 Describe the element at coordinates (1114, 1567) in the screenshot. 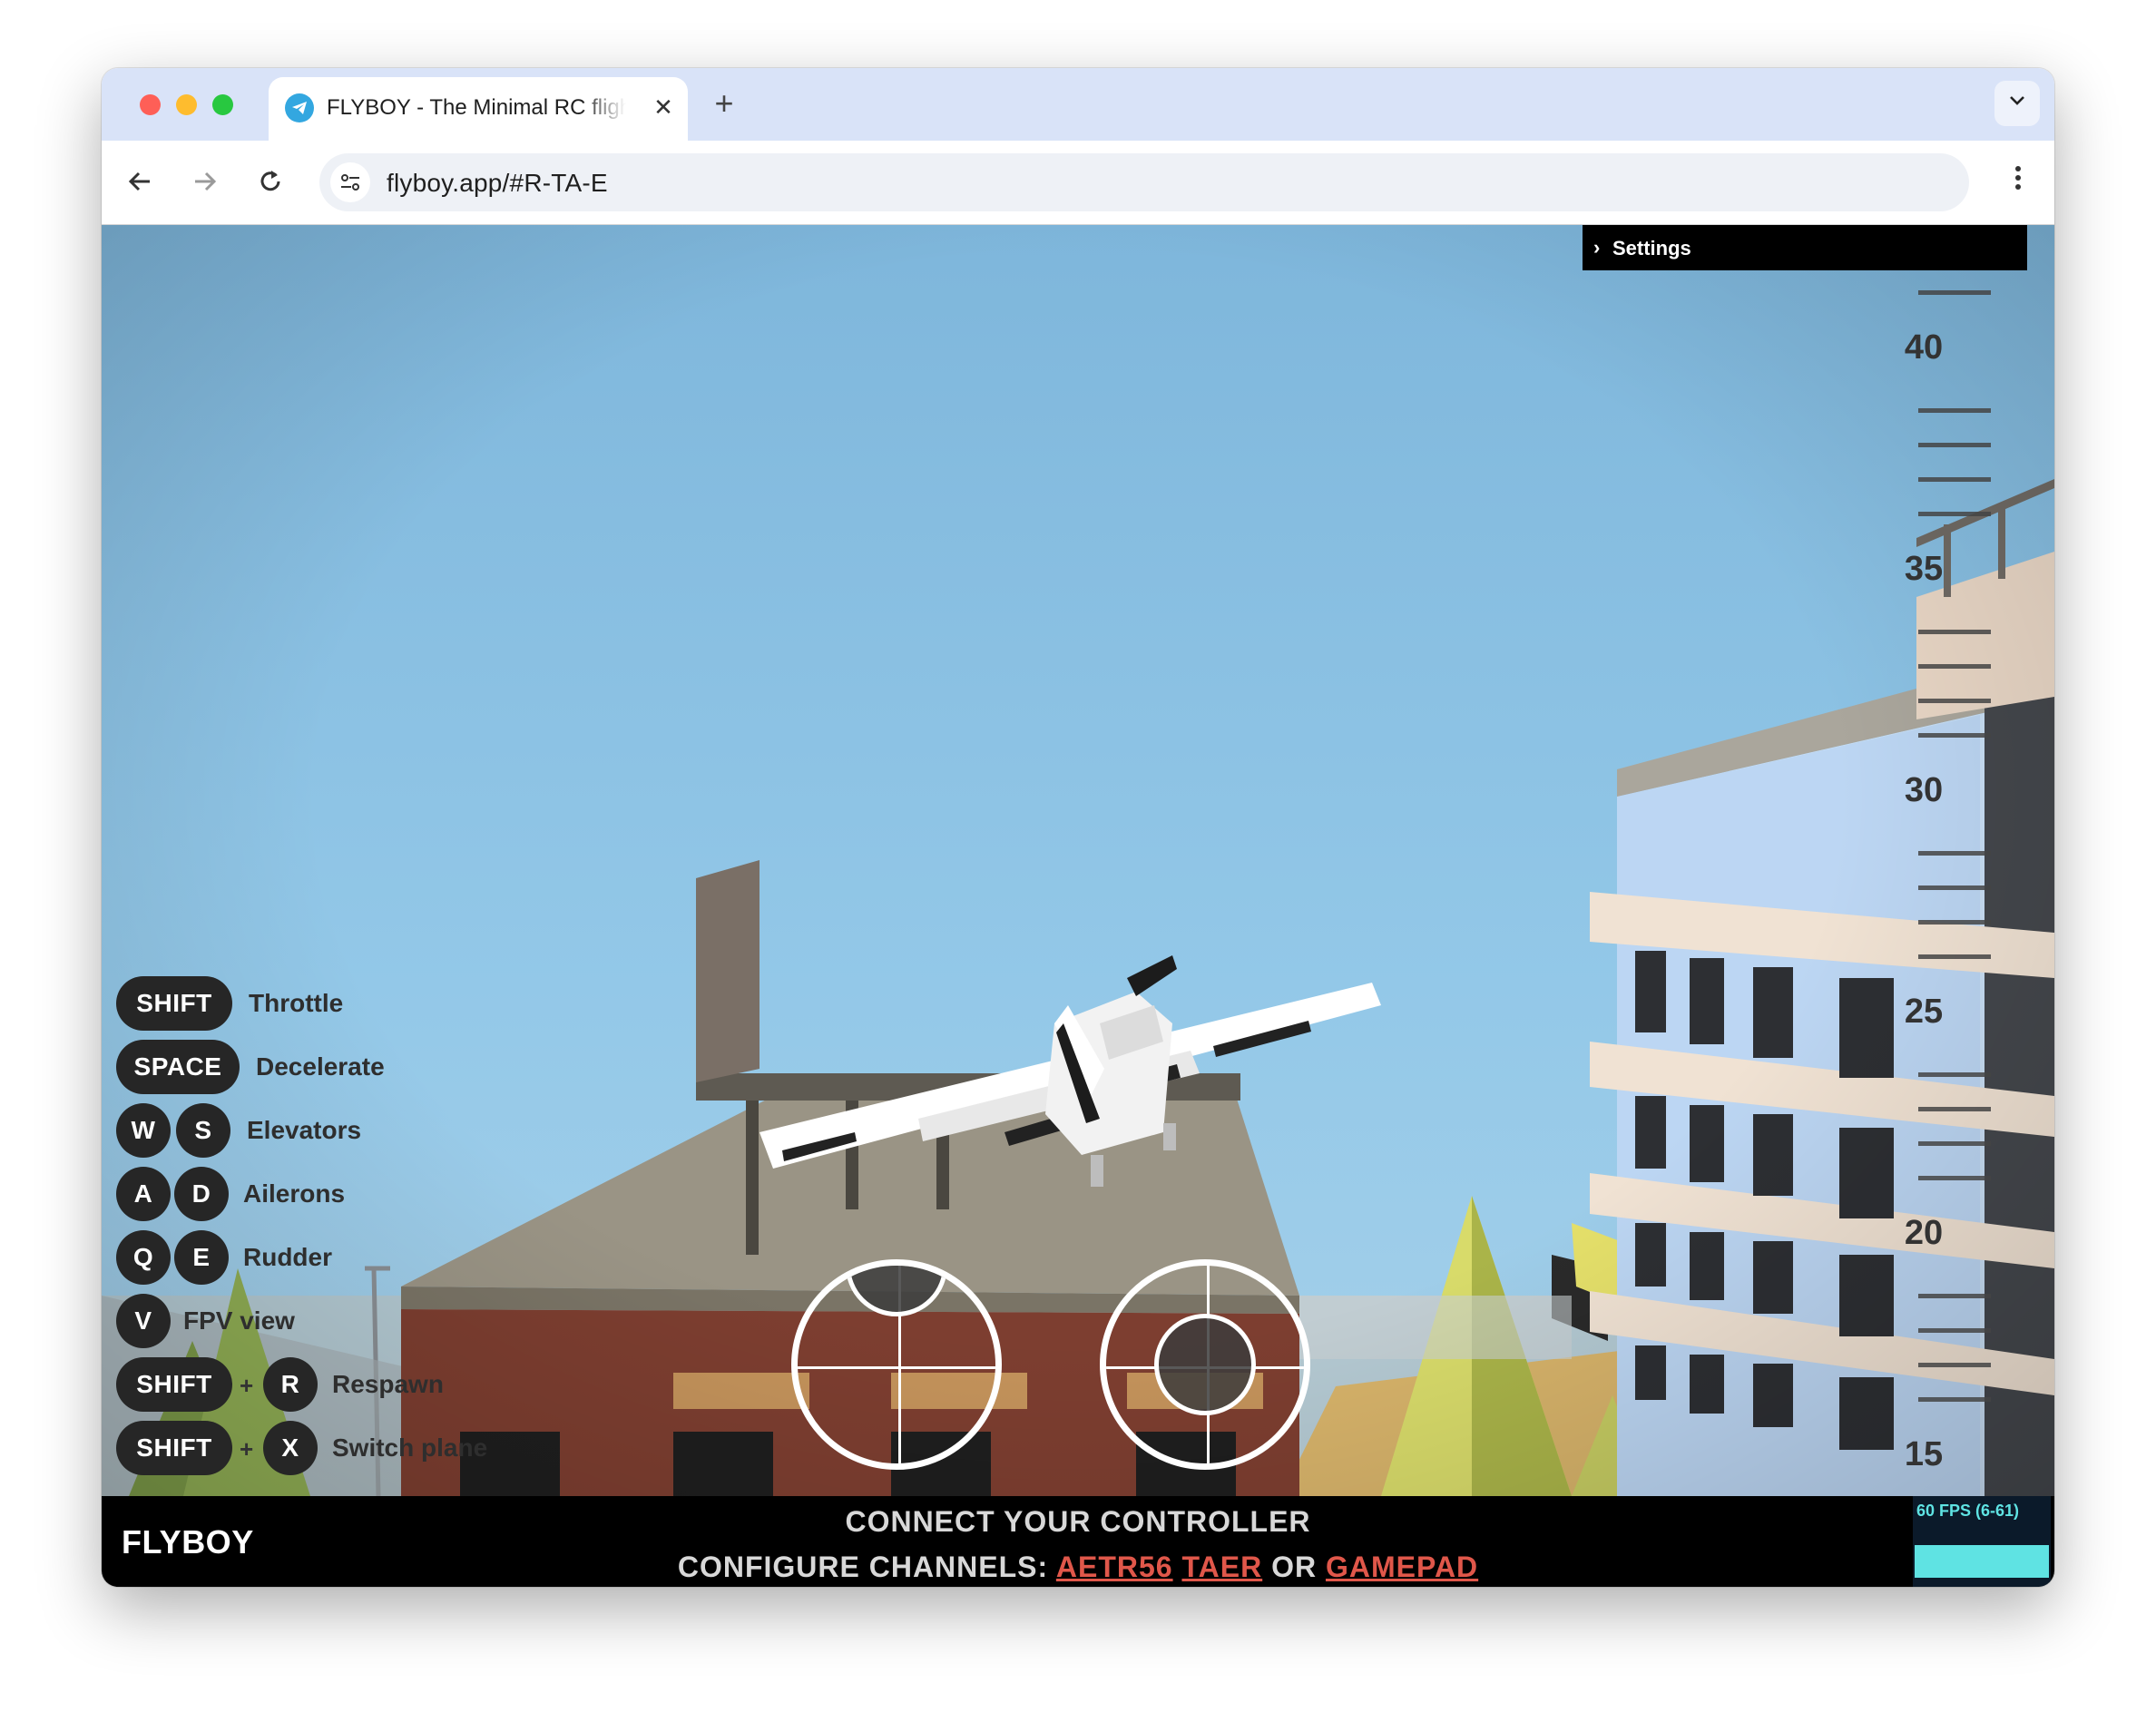

I see `link-aetr56: AETR56` at that location.